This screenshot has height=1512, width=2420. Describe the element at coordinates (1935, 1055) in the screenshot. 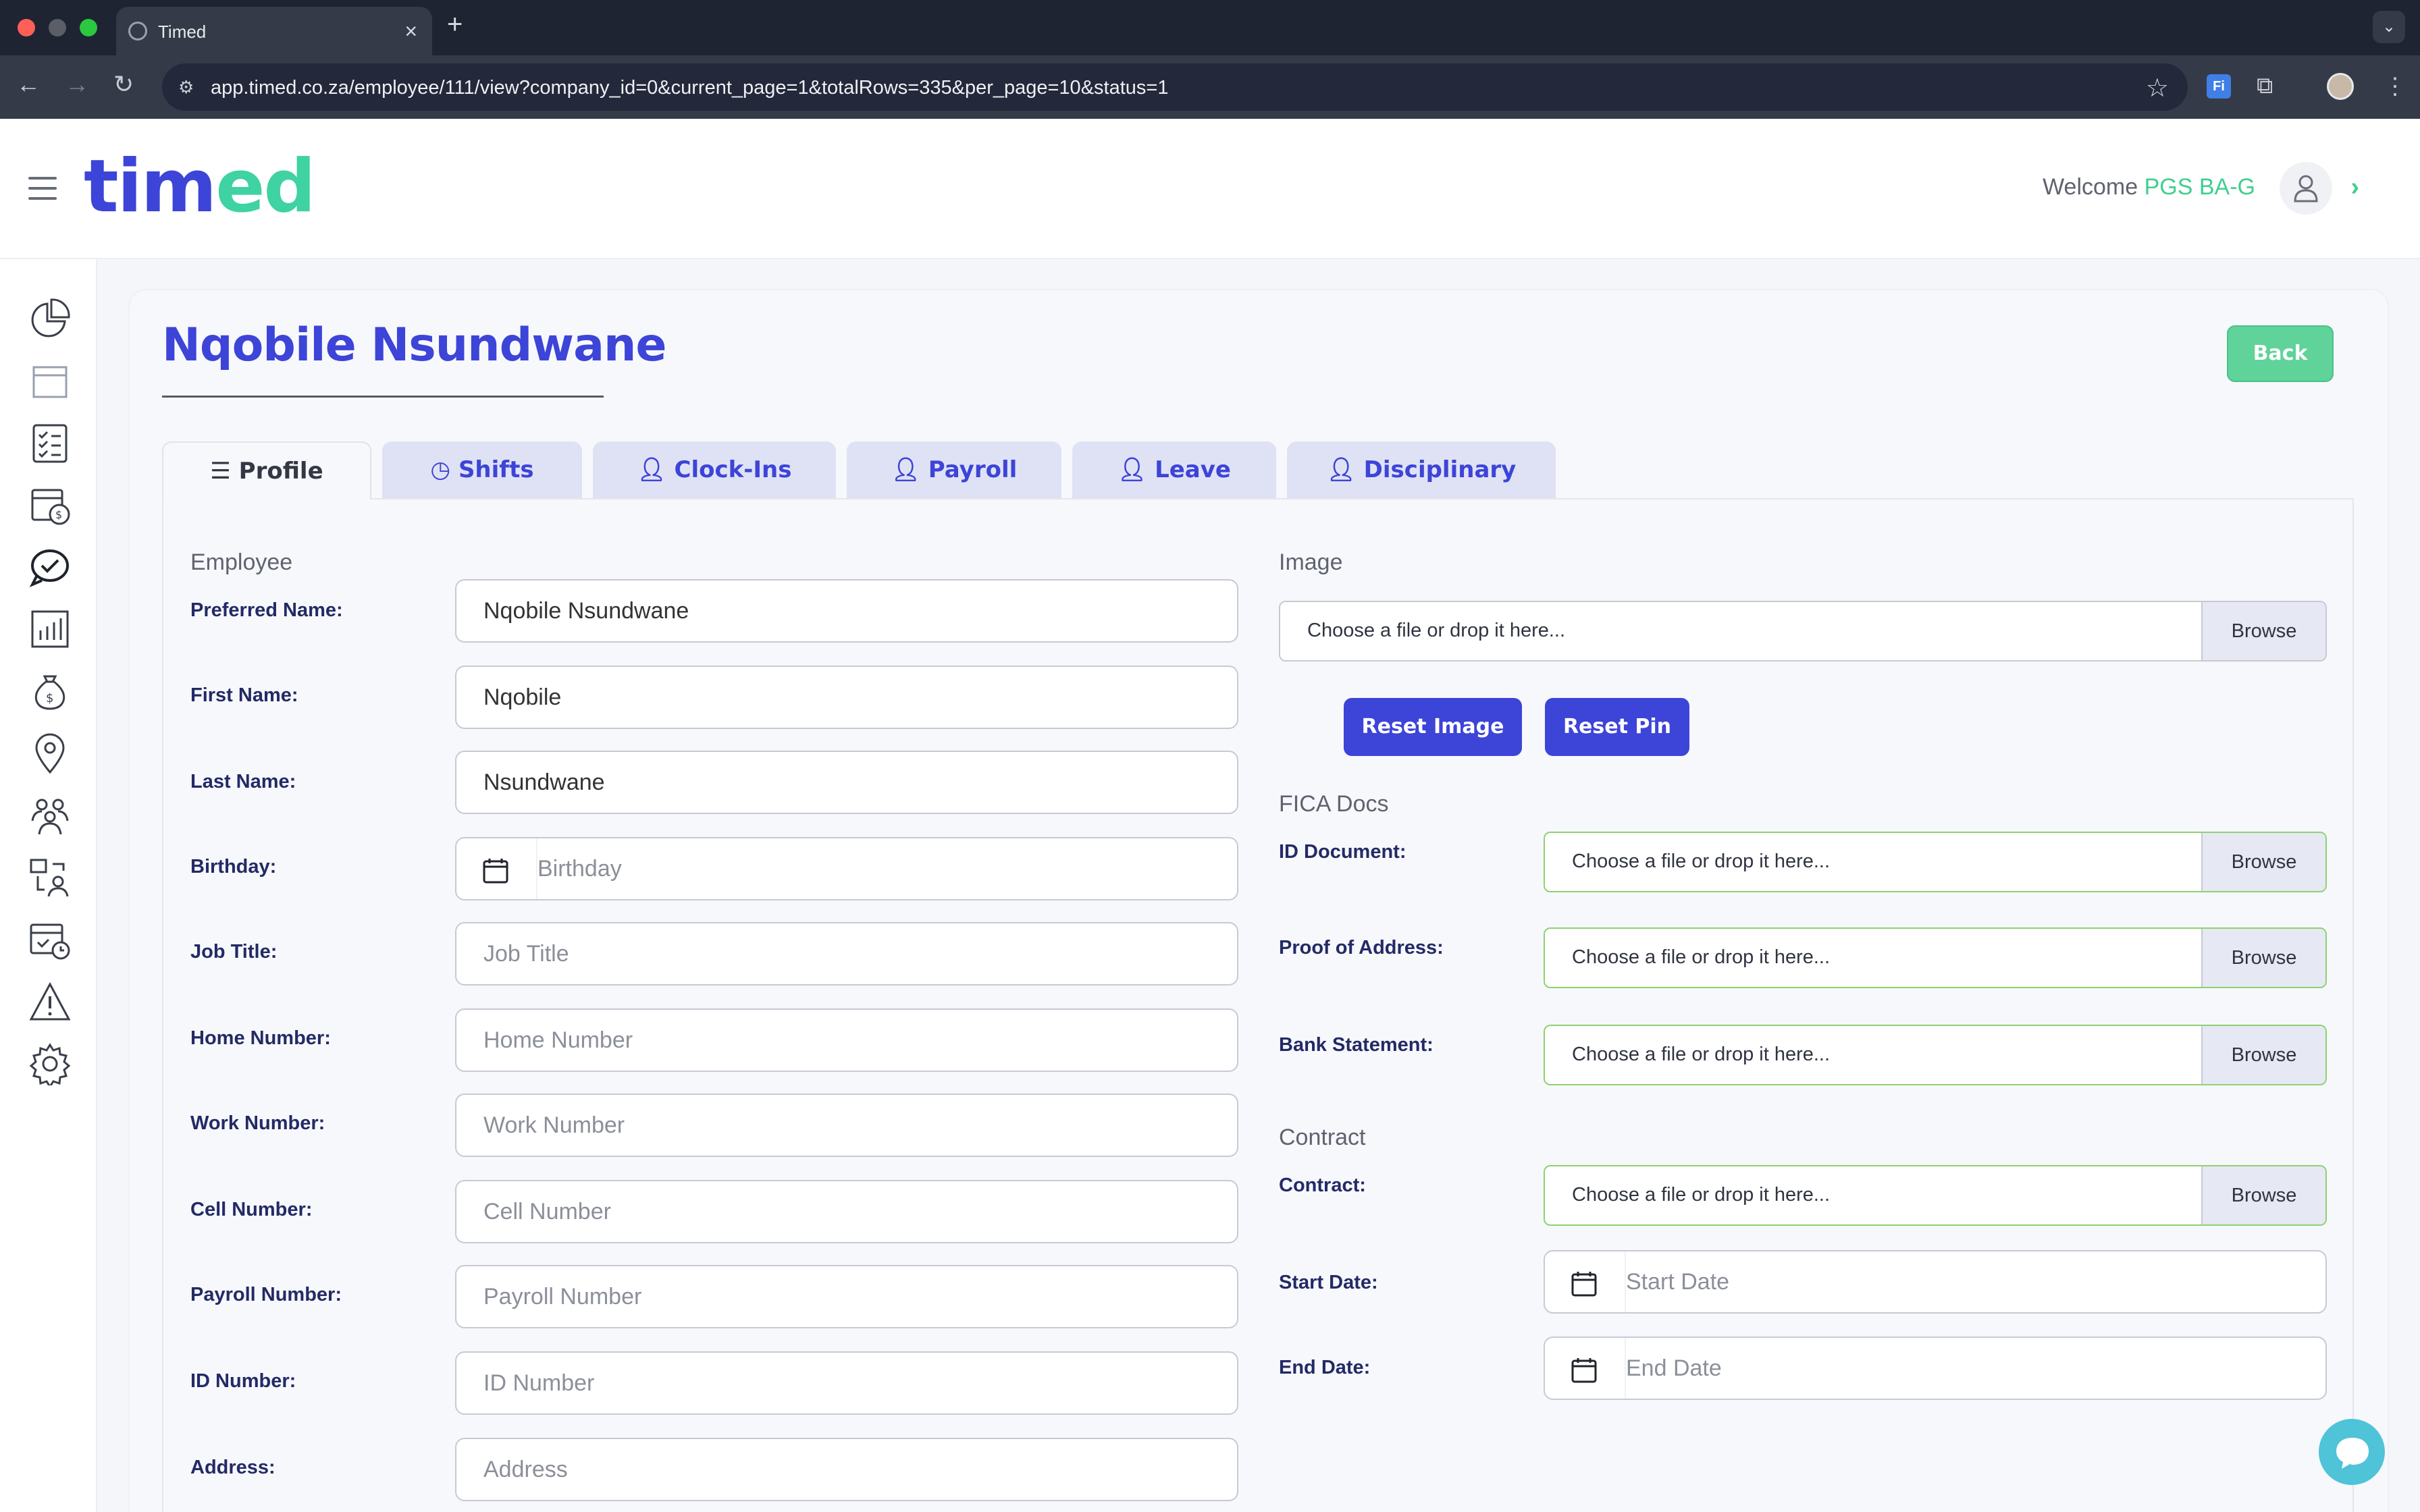

I see `bank-statement-upload: Choose a file or drop it here... Browse` at that location.